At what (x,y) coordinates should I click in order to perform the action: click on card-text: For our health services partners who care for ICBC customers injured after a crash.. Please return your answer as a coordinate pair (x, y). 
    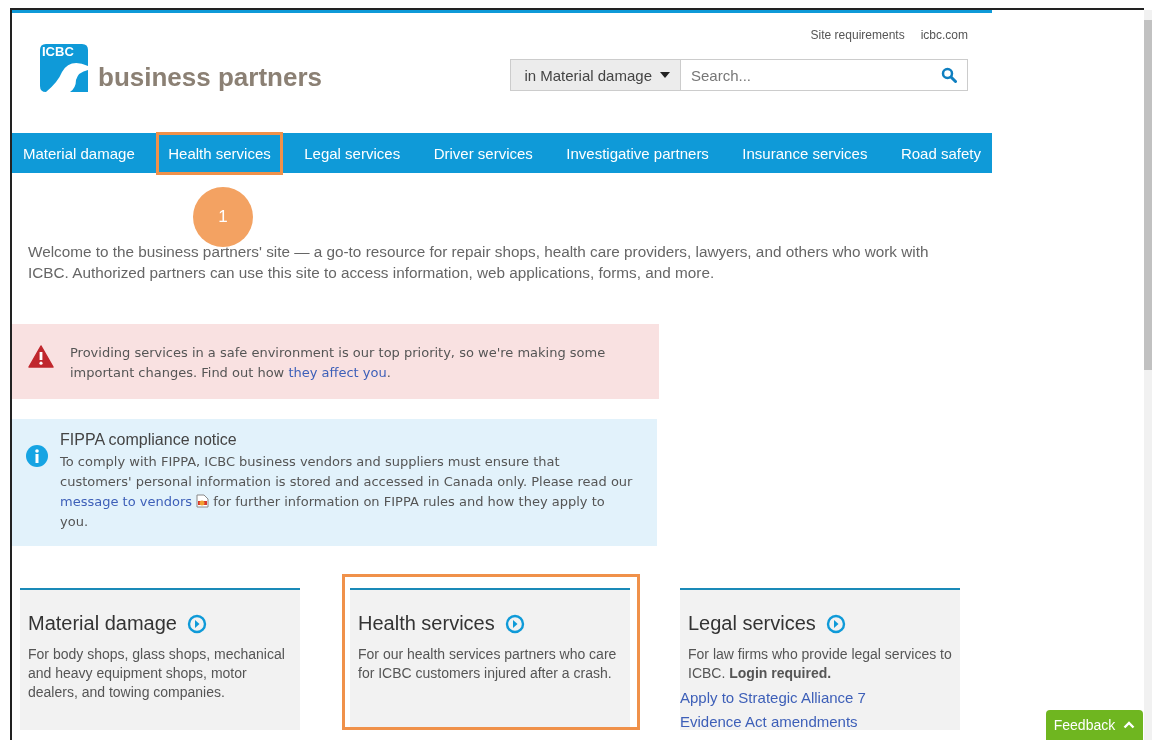
    Looking at the image, I should click on (488, 664).